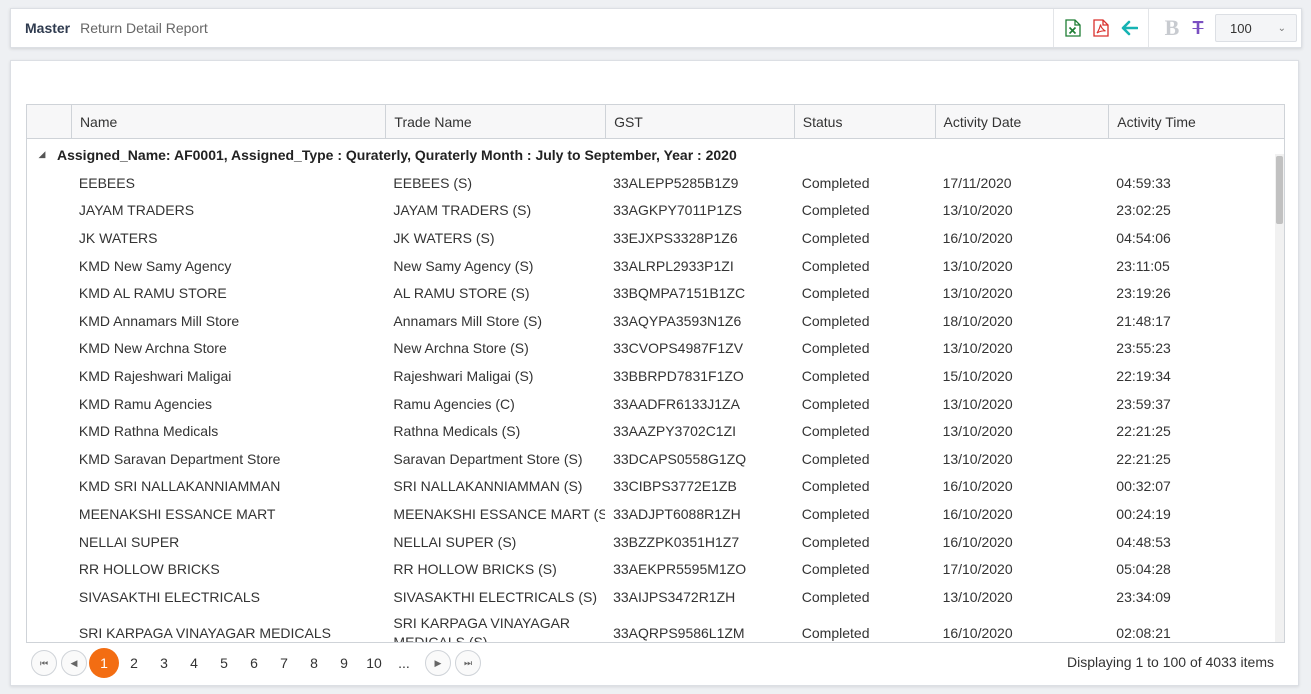 This screenshot has height=694, width=1311. I want to click on cell-activity-time: 02:08:21, so click(1143, 632).